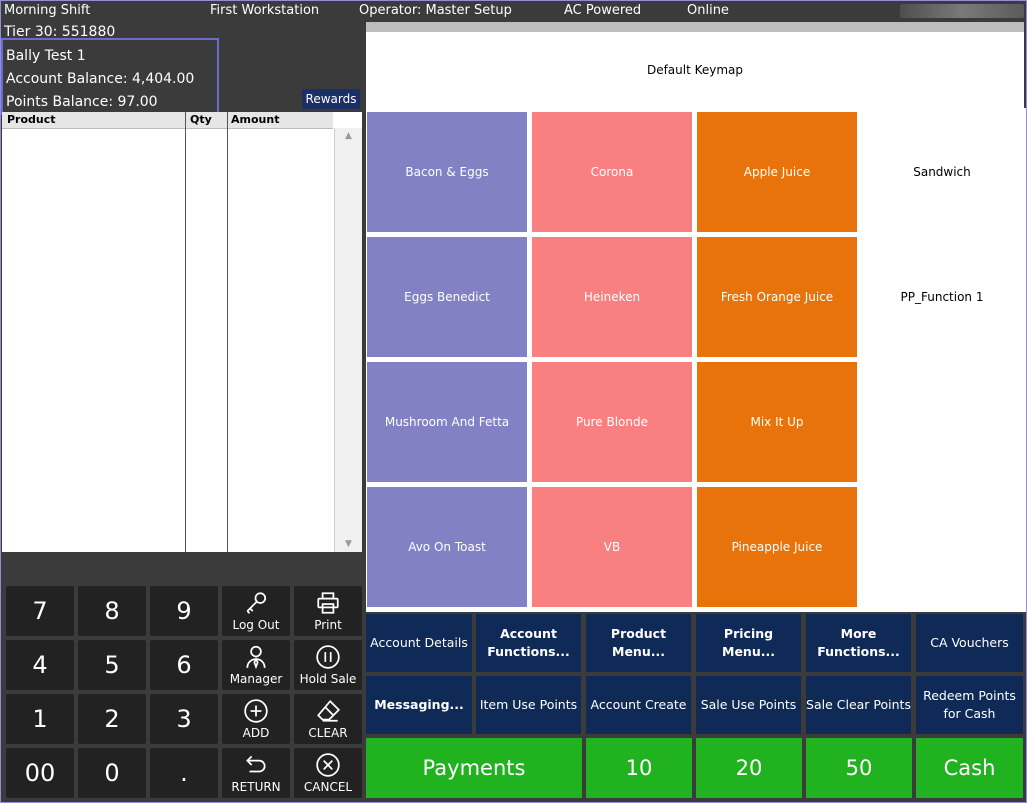  What do you see at coordinates (40, 611) in the screenshot?
I see `key-7: 7` at bounding box center [40, 611].